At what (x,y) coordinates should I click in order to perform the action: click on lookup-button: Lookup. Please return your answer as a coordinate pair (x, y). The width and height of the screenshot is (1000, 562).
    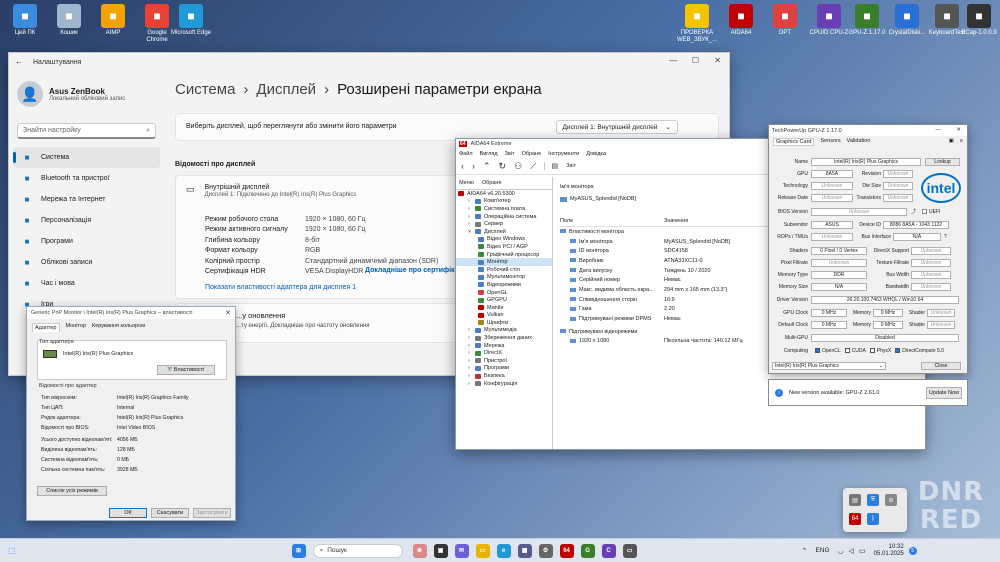
    Looking at the image, I should click on (942, 161).